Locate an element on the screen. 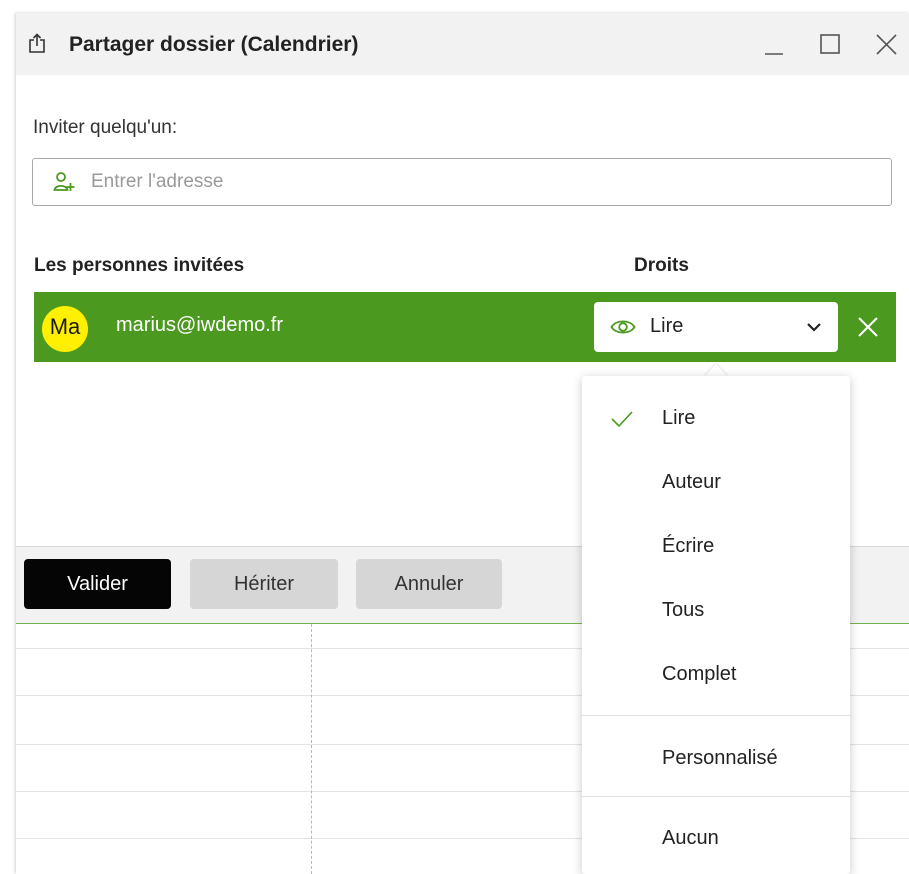  share-icon is located at coordinates (37, 43).